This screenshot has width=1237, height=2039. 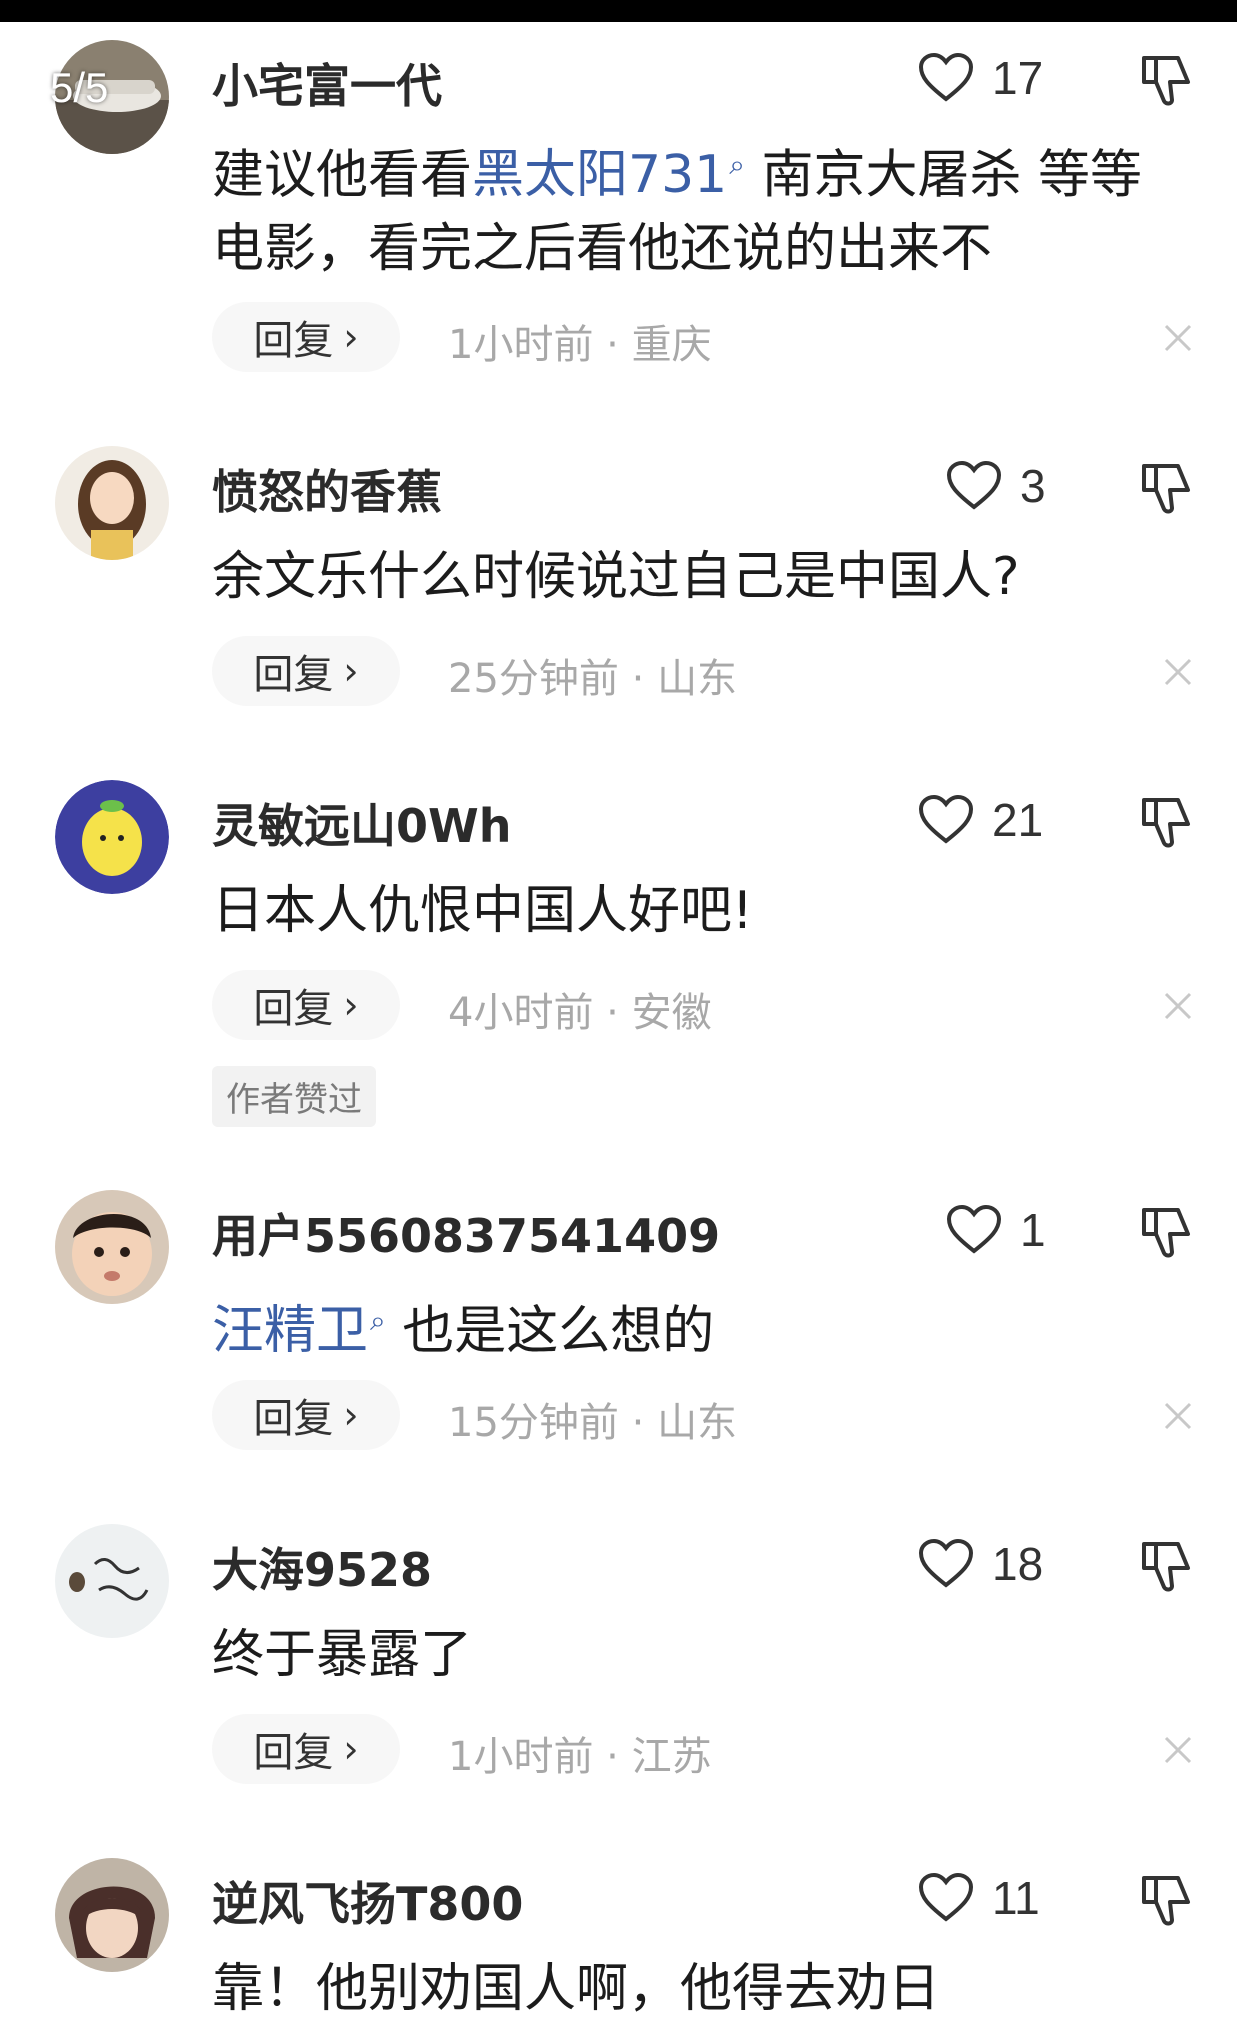 I want to click on comment-meta: 1小时前 · 重庆, so click(x=580, y=345).